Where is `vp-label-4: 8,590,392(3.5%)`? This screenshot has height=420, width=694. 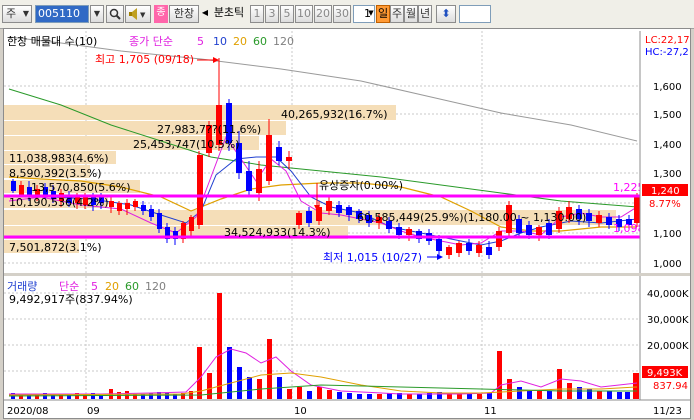 vp-label-4: 8,590,392(3.5%) is located at coordinates (55, 173).